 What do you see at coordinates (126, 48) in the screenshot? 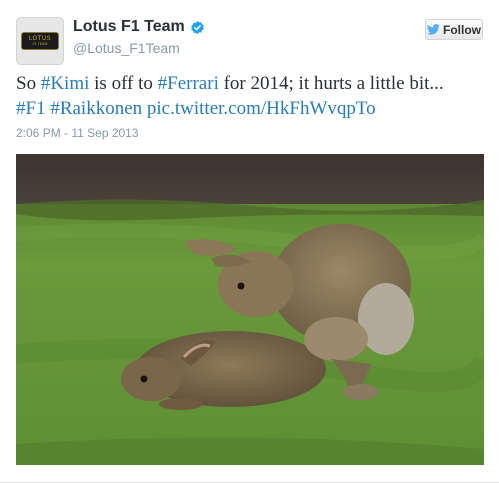
I see `author-handle: @Lotus_F1Team` at bounding box center [126, 48].